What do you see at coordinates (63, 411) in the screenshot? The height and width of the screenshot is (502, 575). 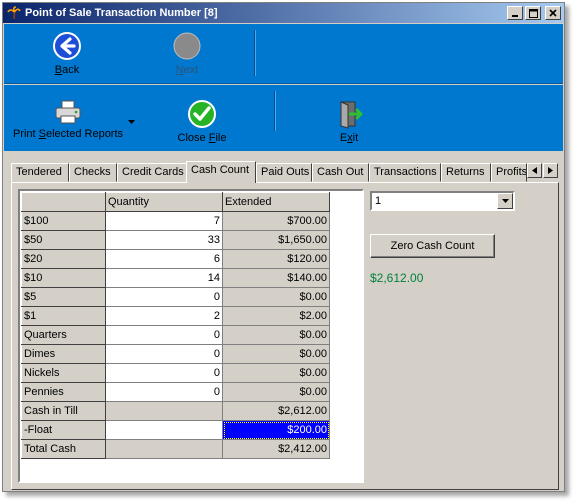 I see `row-label: Cash in Till` at bounding box center [63, 411].